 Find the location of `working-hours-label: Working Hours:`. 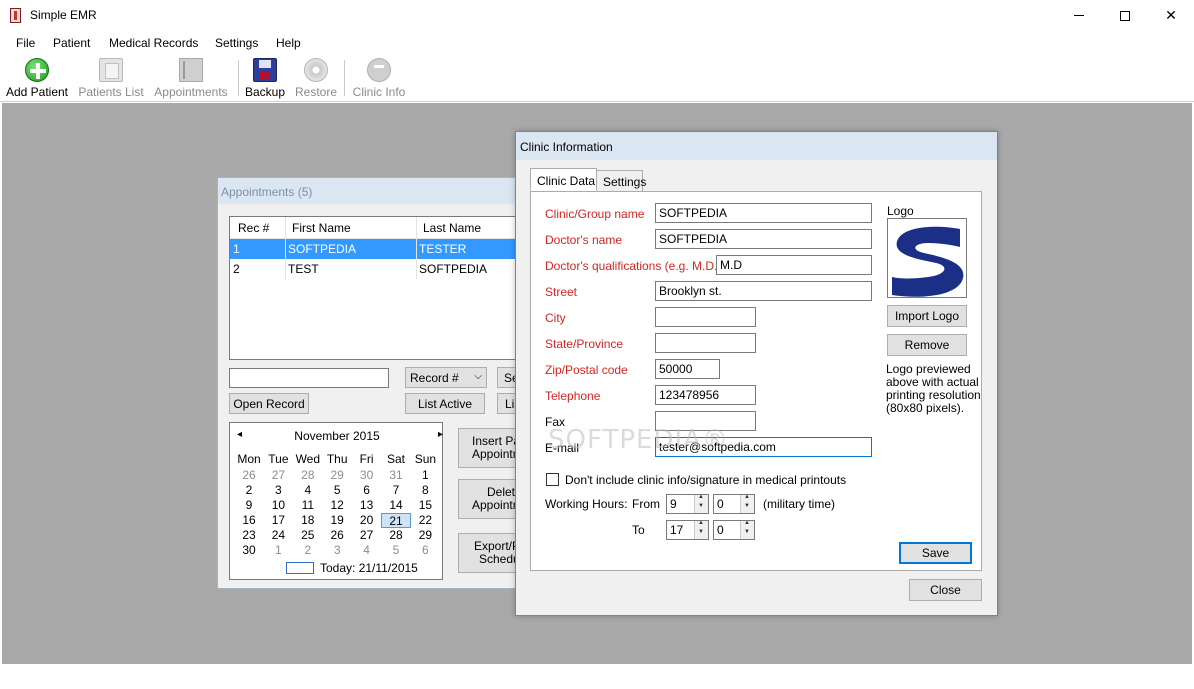

working-hours-label: Working Hours: is located at coordinates (586, 504).